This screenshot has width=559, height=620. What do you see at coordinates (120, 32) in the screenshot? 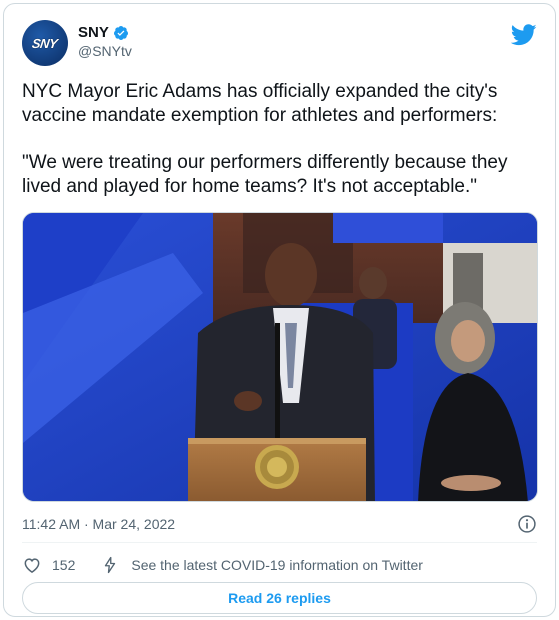
I see `verified-badge-icon` at bounding box center [120, 32].